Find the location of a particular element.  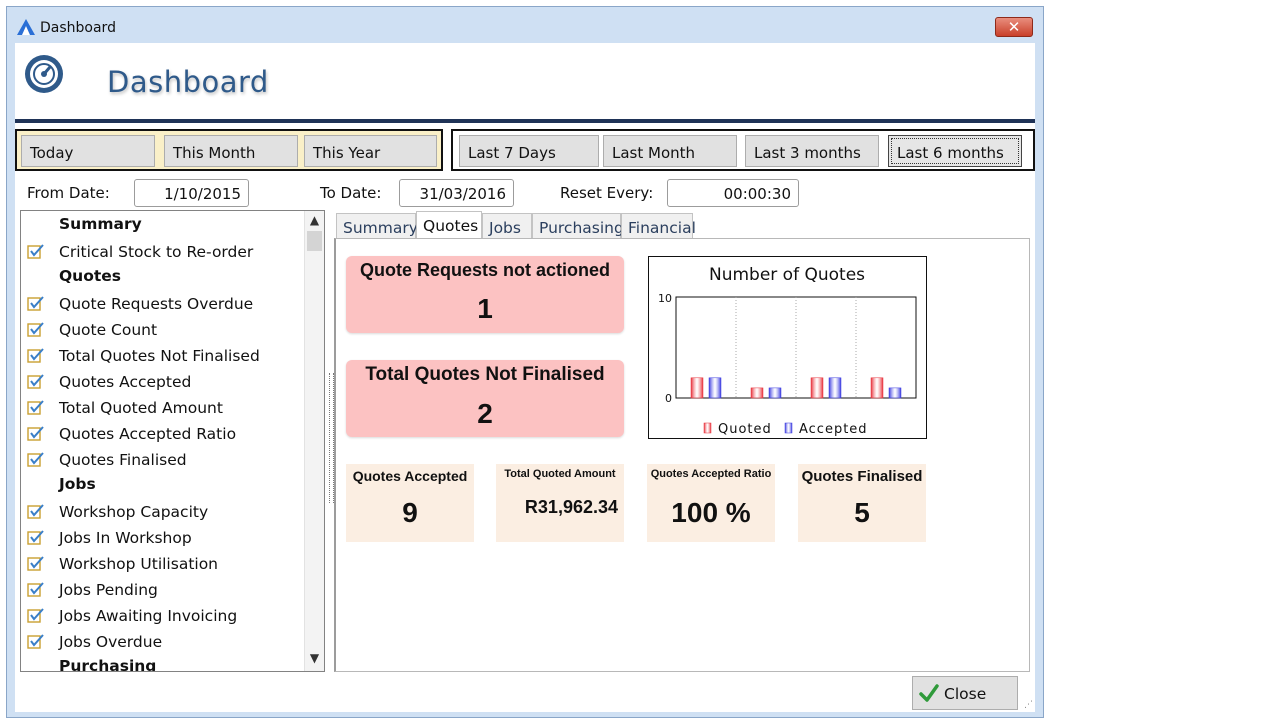

checklist-item-label: Quote Requests Overdue is located at coordinates (156, 304).